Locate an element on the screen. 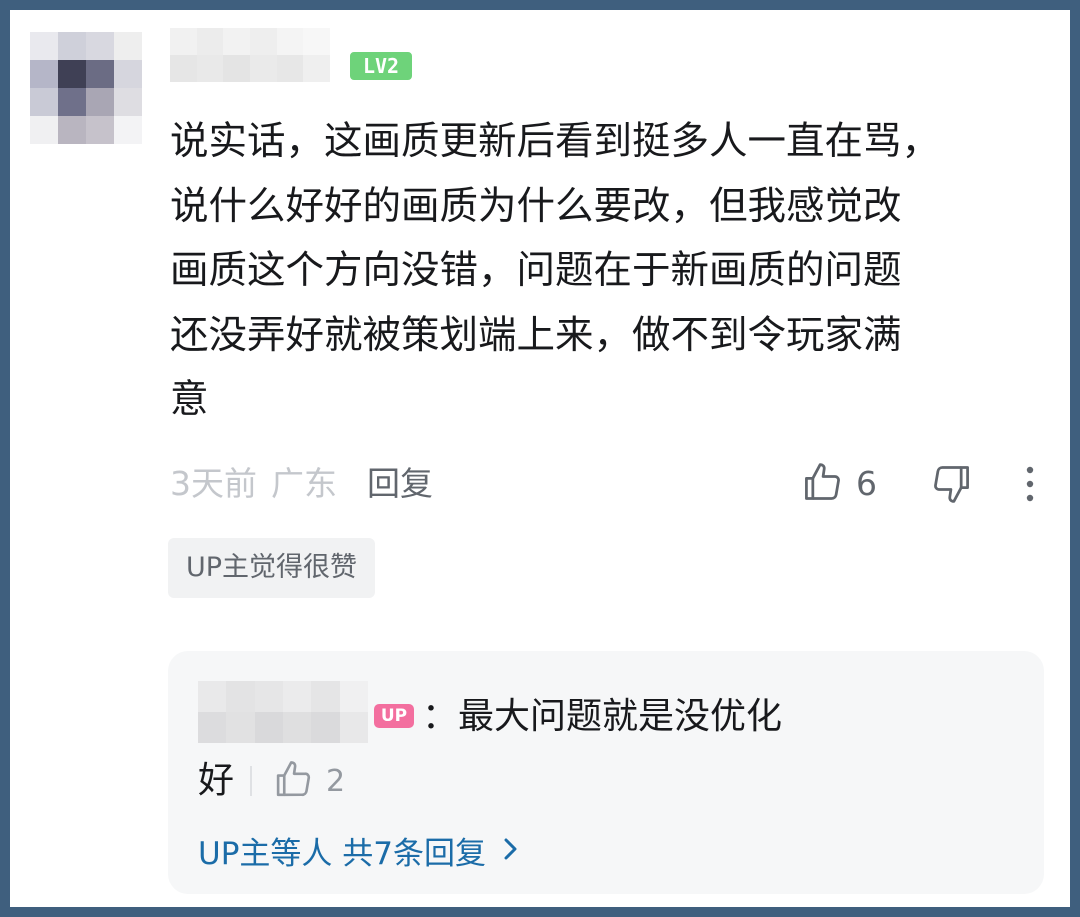  avatar is located at coordinates (86, 88).